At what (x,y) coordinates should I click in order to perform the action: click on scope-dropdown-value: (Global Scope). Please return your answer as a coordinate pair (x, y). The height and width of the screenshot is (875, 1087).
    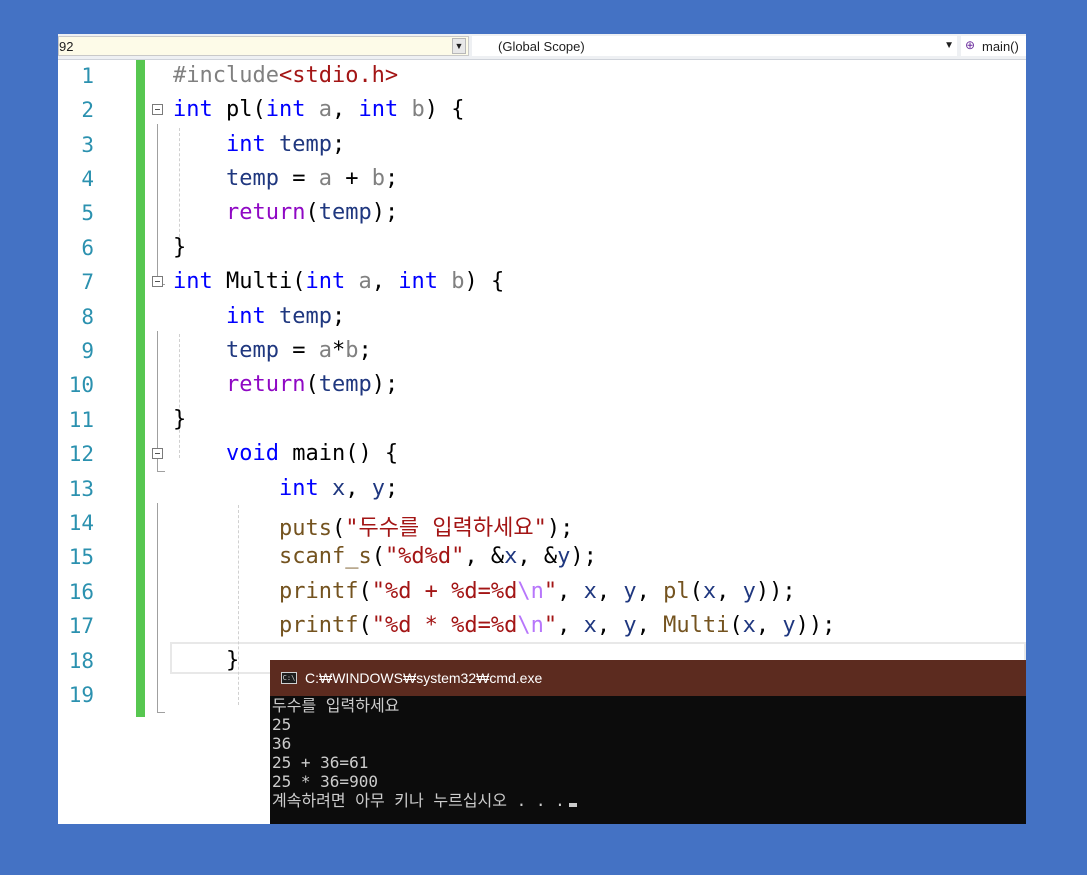
    Looking at the image, I should click on (541, 46).